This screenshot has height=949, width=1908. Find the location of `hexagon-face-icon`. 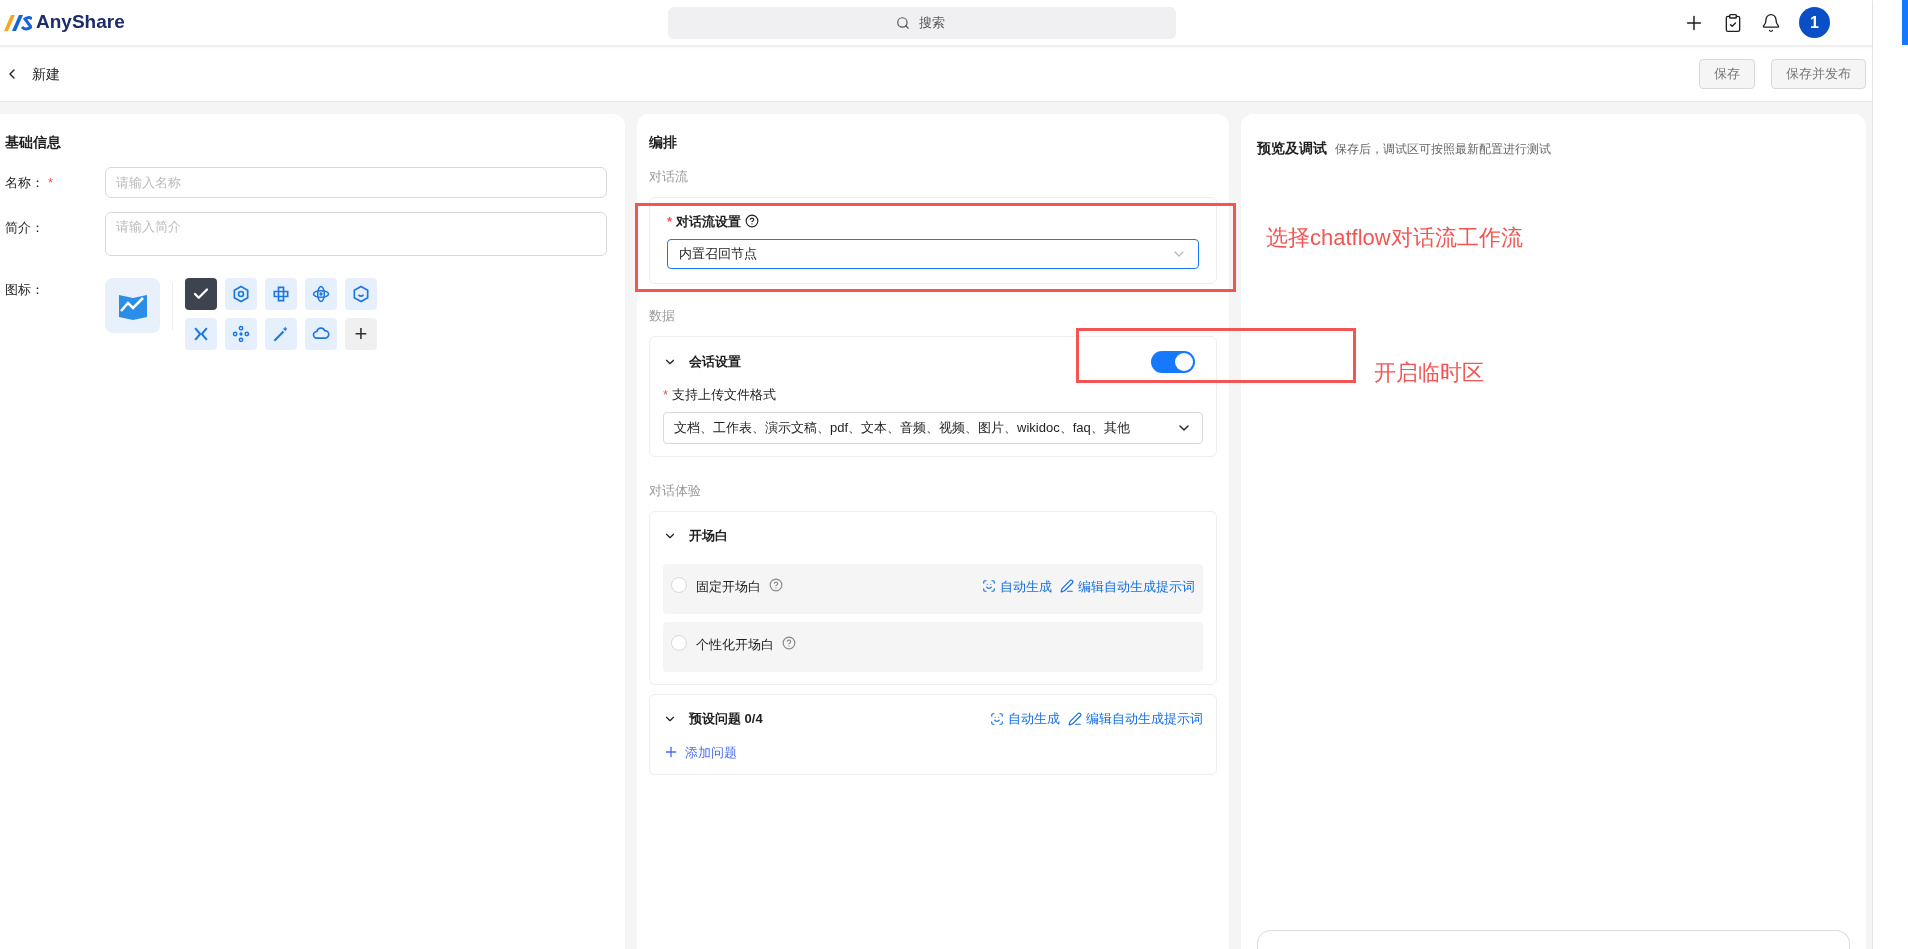

hexagon-face-icon is located at coordinates (361, 294).